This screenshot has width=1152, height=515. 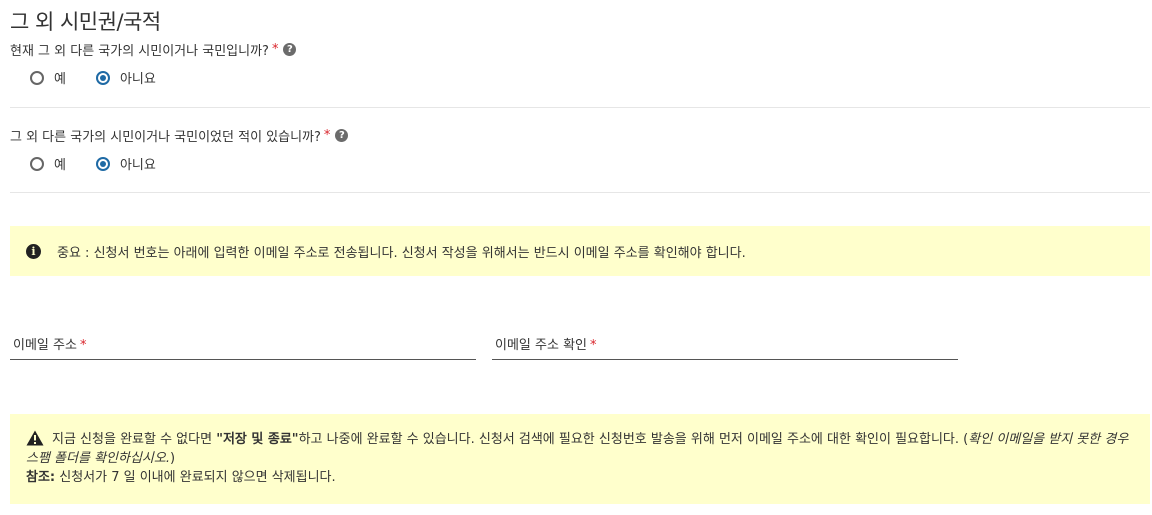 I want to click on question-past-citizenship: 그 외 다른 국가의 시민이거나 국민이었던 적이 있습니까? * ?, so click(x=179, y=135).